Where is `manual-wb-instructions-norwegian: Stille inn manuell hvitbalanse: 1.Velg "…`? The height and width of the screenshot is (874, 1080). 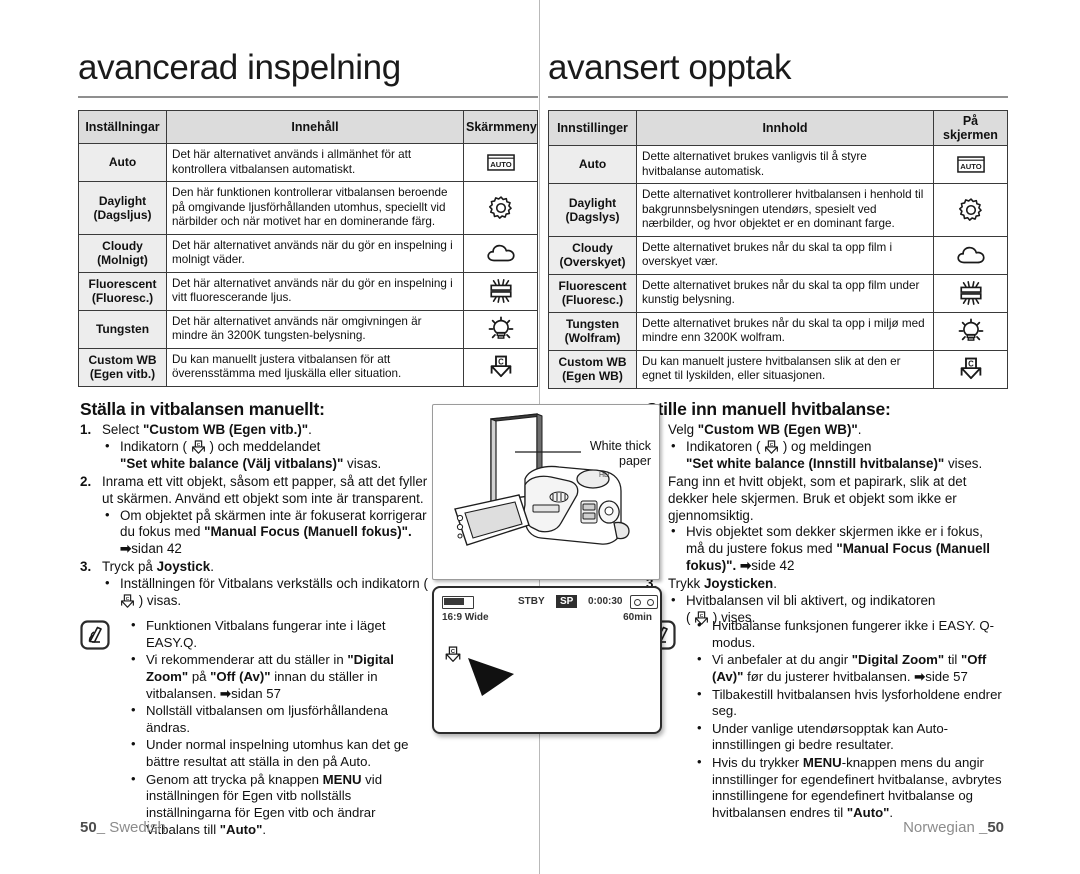 manual-wb-instructions-norwegian: Stille inn manuell hvitbalanse: 1.Velg "… is located at coordinates (825, 513).